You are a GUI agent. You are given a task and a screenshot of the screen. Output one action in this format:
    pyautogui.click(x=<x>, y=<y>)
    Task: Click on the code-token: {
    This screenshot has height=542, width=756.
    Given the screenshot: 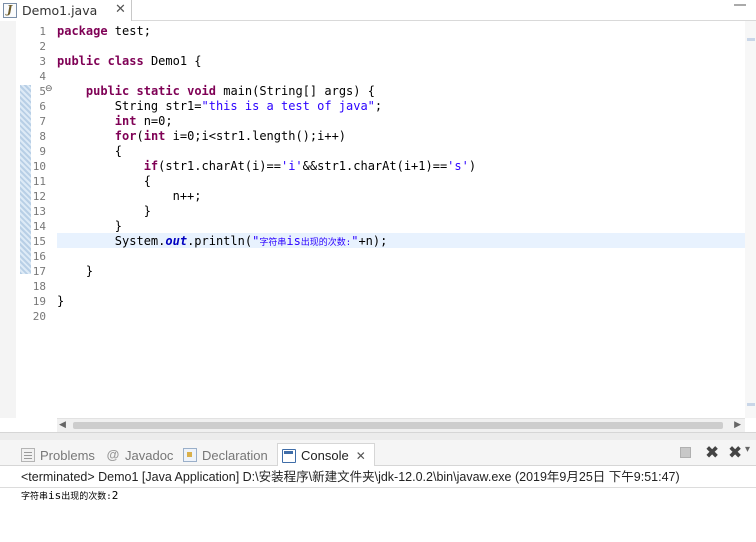 What is the action you would take?
    pyautogui.click(x=104, y=181)
    